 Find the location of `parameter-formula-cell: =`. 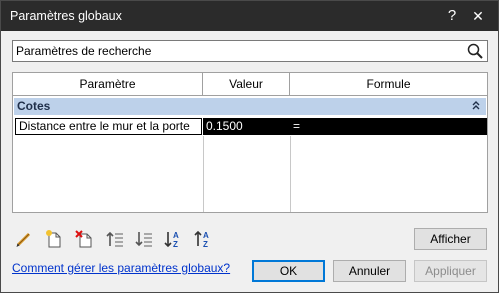

parameter-formula-cell: = is located at coordinates (388, 126).